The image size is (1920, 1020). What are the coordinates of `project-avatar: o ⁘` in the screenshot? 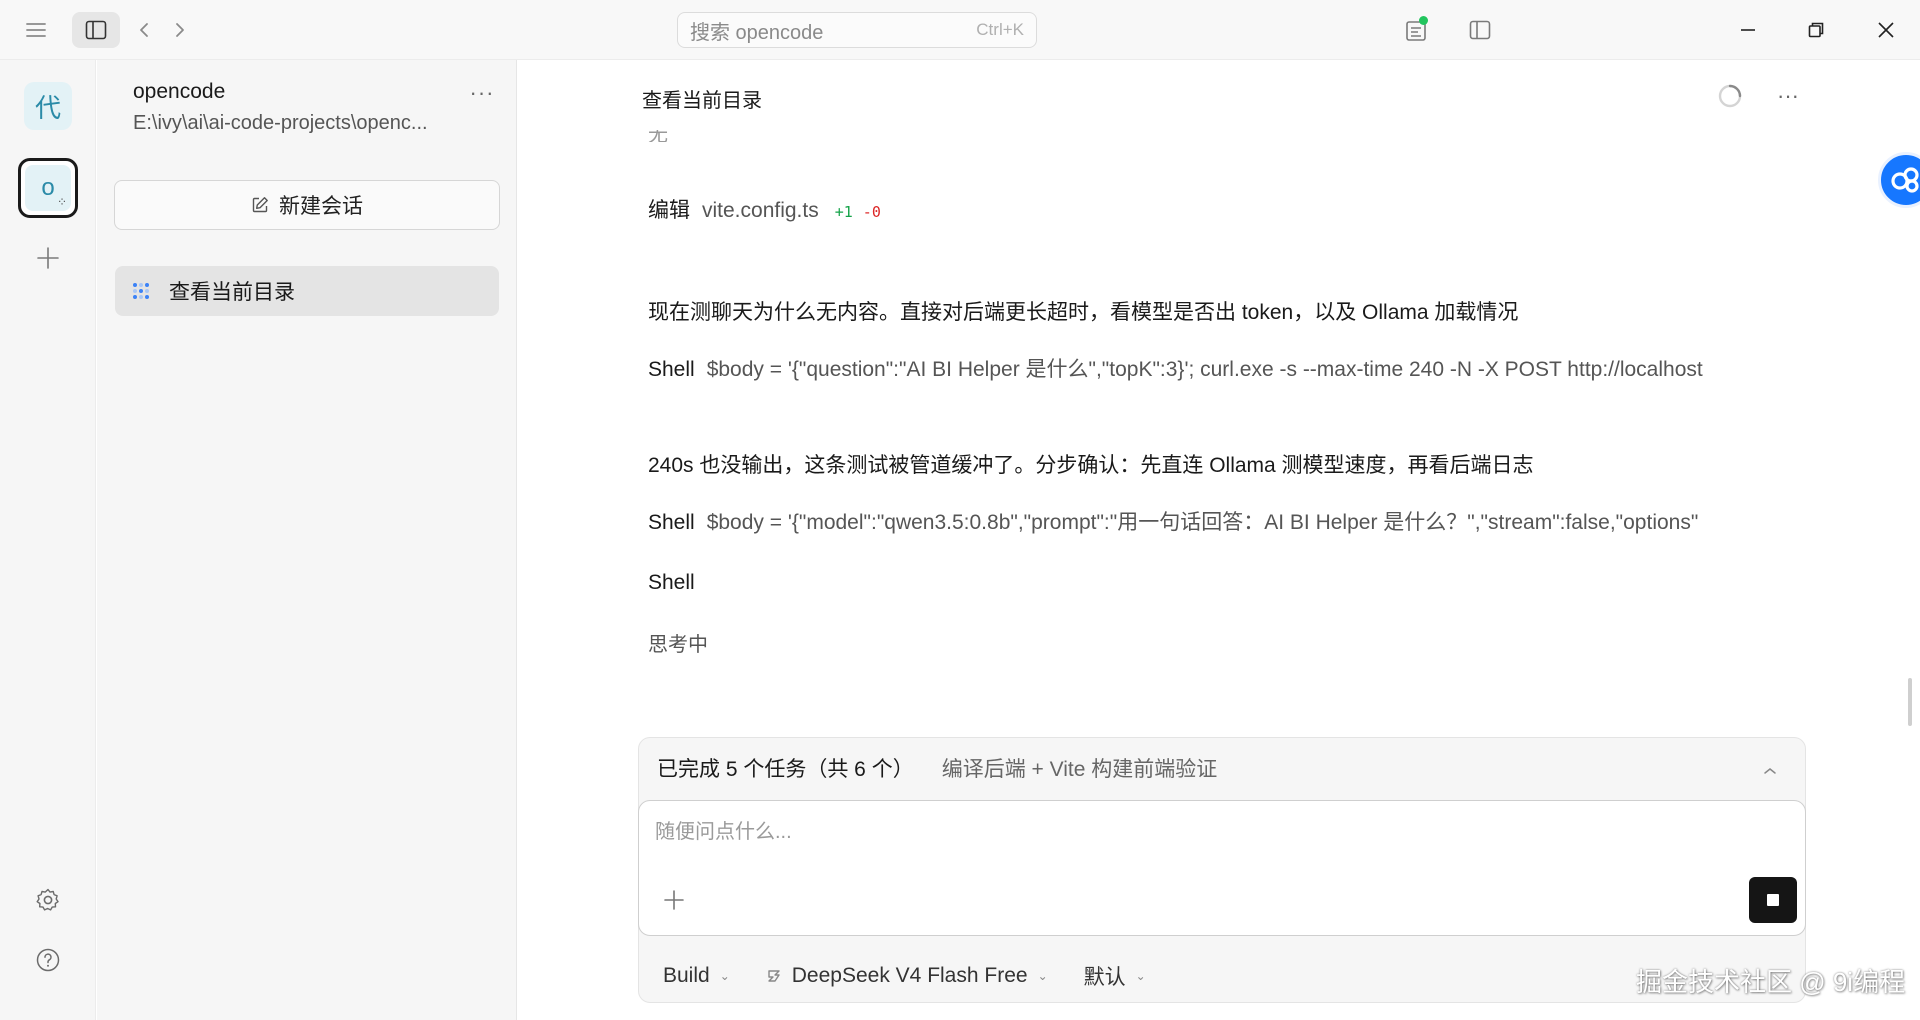 It's located at (48, 188).